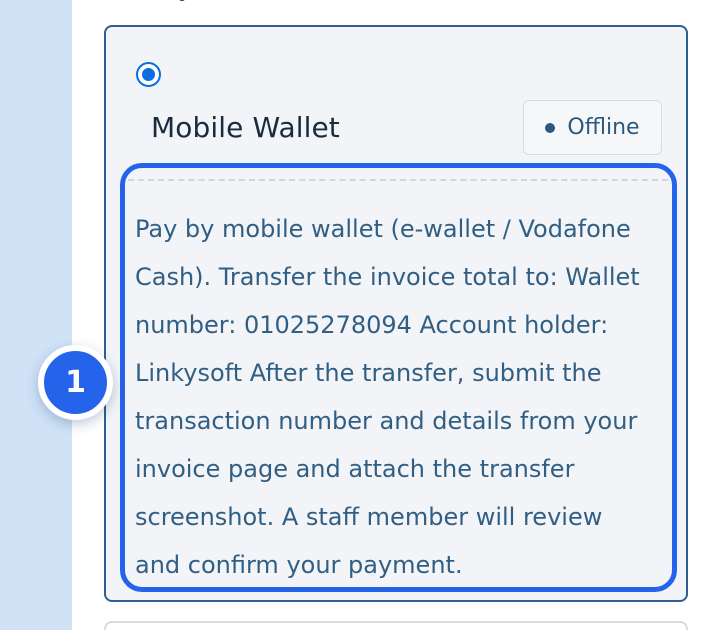 The width and height of the screenshot is (716, 630). I want to click on status-label: Offline, so click(603, 127).